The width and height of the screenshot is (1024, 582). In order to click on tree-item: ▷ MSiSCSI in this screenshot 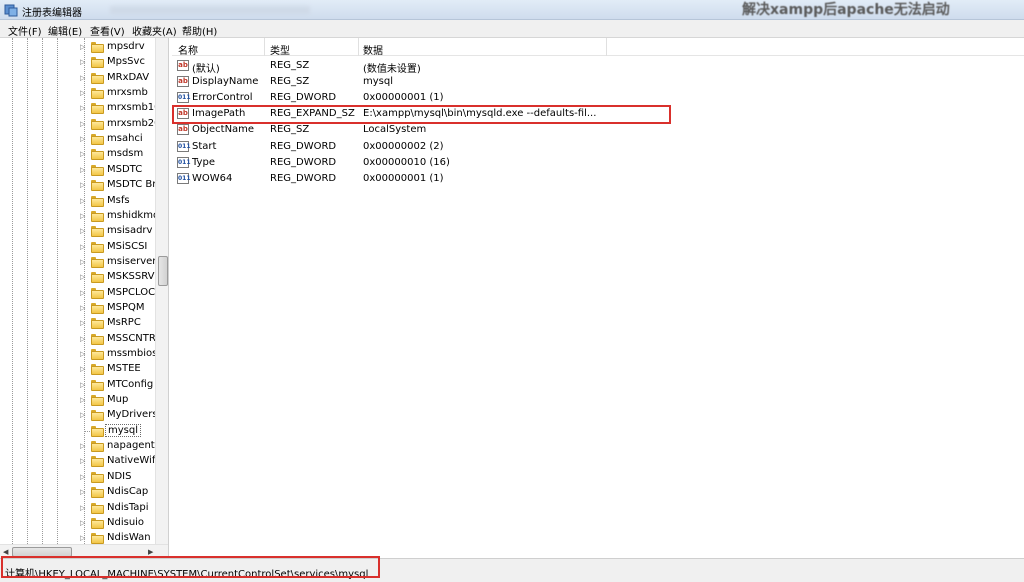, I will do `click(80, 247)`.